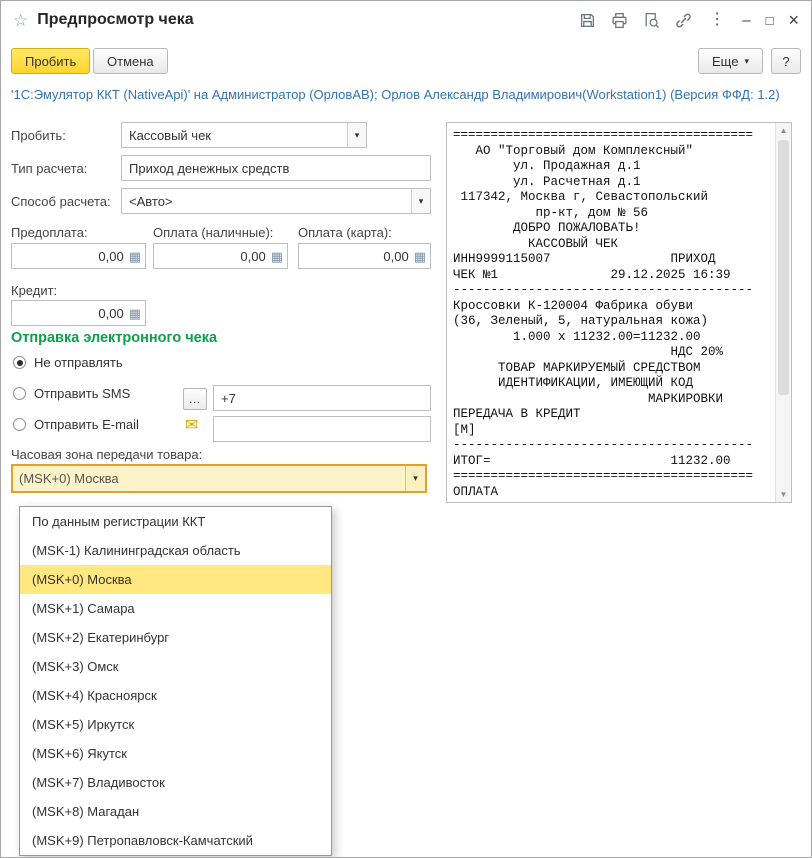 This screenshot has height=858, width=812. Describe the element at coordinates (175, 521) in the screenshot. I see `dropdown-item: По данным регистрации ККТ` at that location.